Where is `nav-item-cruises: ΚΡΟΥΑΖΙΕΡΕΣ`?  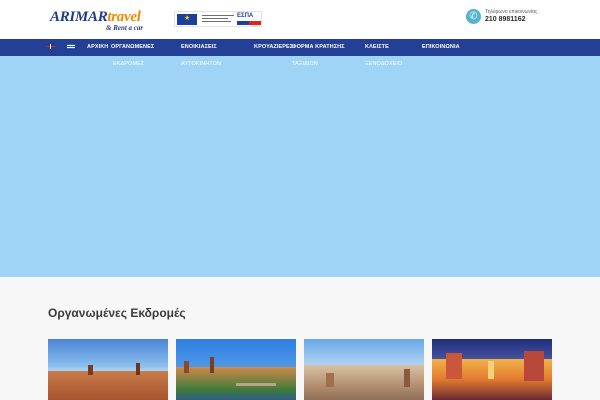
nav-item-cruises: ΚΡΟΥΑΖΙΕΡΕΣ is located at coordinates (273, 47).